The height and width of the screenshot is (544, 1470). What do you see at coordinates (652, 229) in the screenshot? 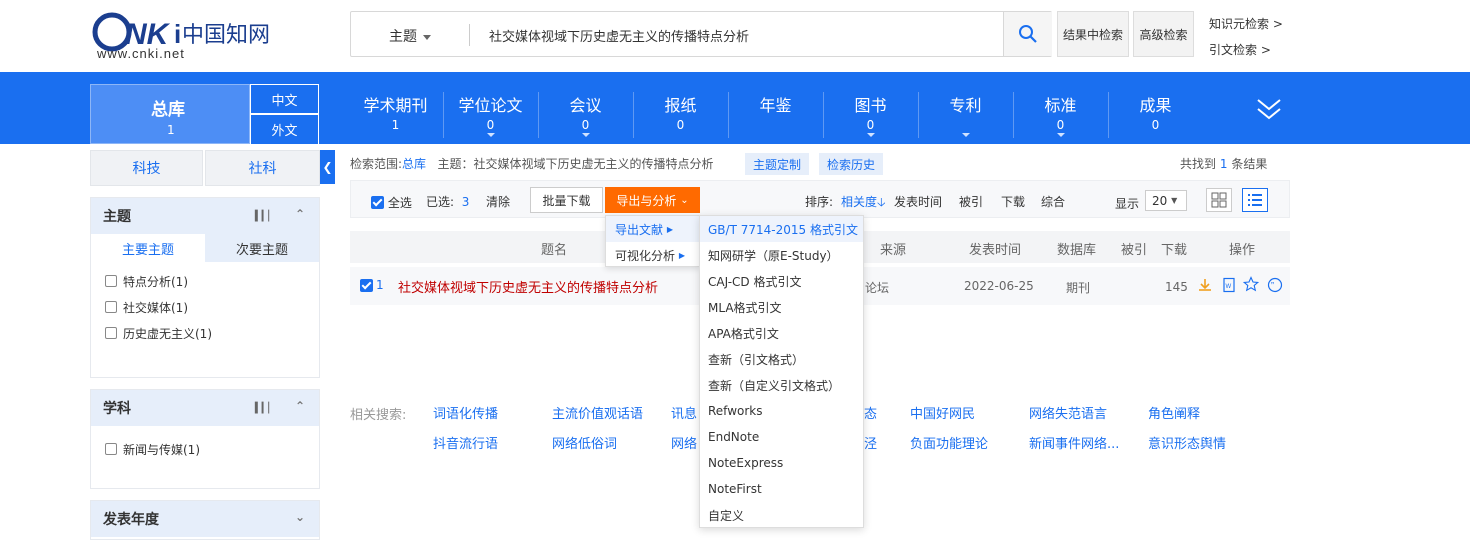
I see `menu-item-export-docs: 导出文献 ▶` at bounding box center [652, 229].